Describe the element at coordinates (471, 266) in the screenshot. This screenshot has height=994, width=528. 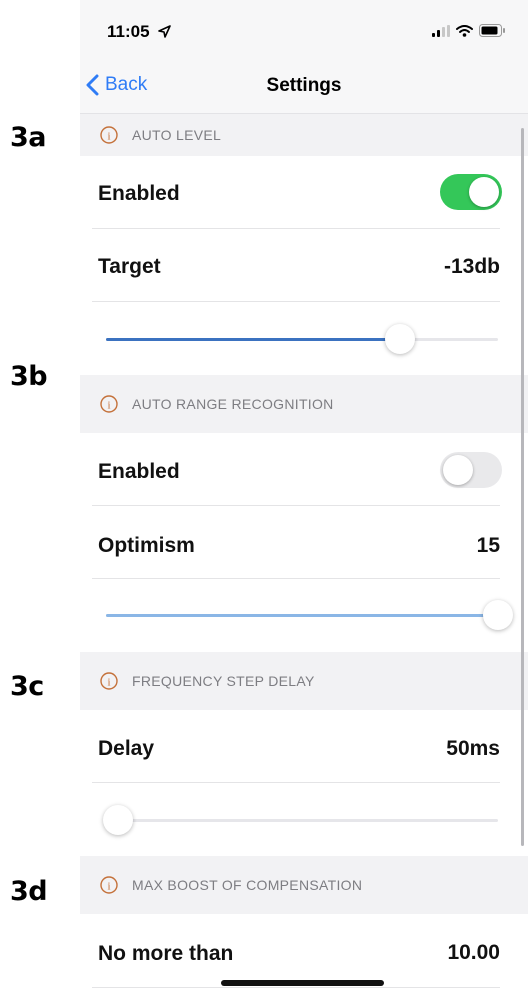
I see `target-value: -13db` at that location.